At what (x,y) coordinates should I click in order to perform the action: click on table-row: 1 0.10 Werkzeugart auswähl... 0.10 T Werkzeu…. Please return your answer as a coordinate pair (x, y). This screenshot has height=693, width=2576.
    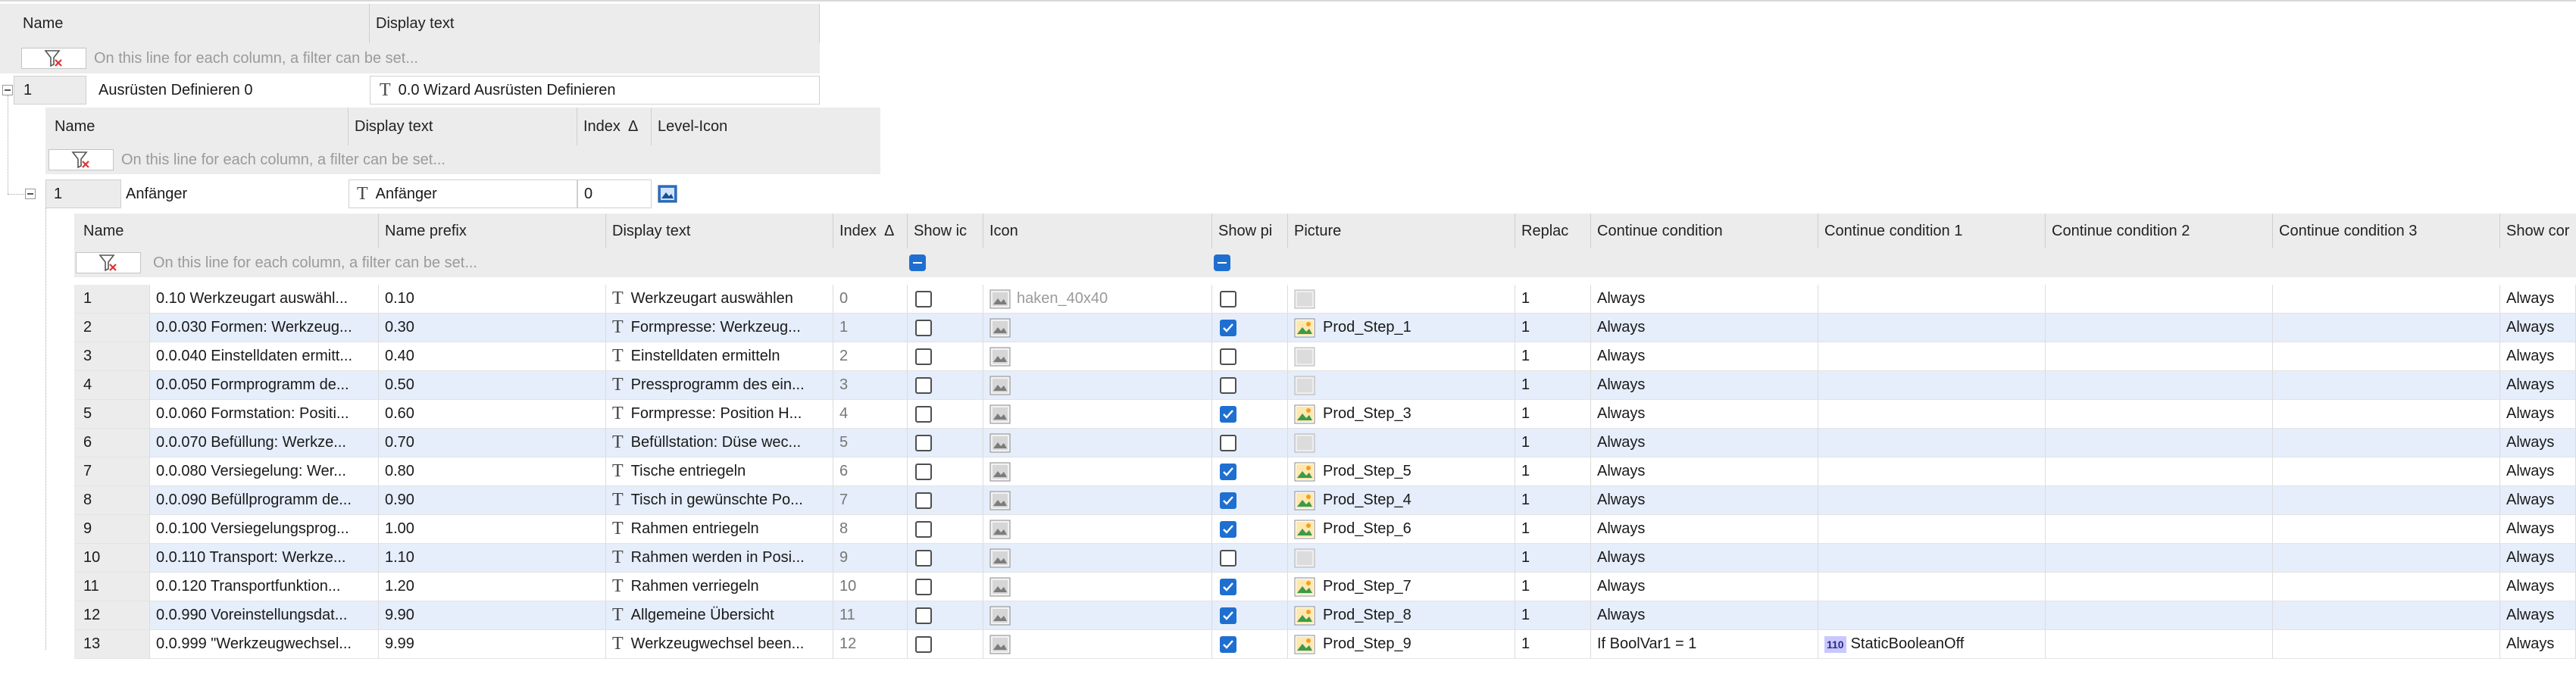
    Looking at the image, I should click on (1325, 299).